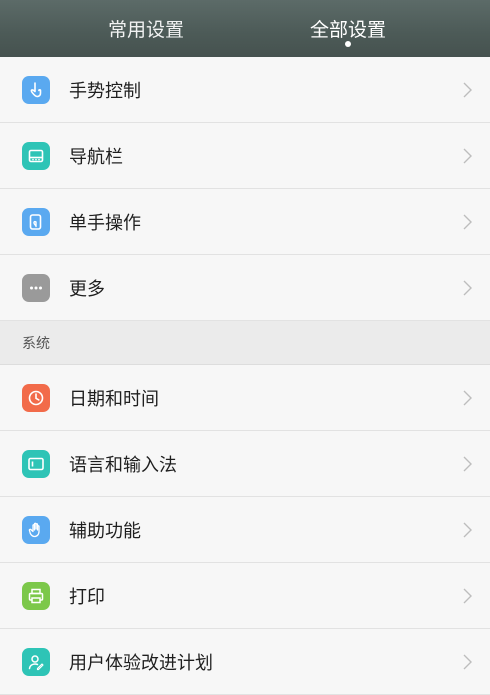 This screenshot has width=490, height=695. Describe the element at coordinates (36, 287) in the screenshot. I see `more-icon` at that location.